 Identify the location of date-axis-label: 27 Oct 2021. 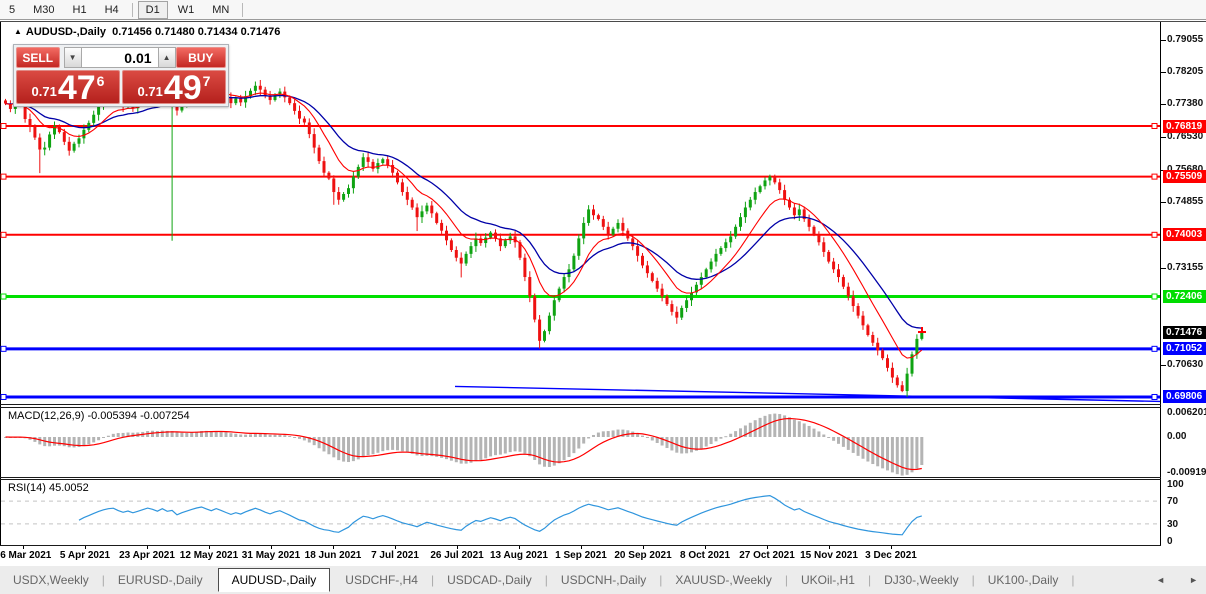
(767, 555).